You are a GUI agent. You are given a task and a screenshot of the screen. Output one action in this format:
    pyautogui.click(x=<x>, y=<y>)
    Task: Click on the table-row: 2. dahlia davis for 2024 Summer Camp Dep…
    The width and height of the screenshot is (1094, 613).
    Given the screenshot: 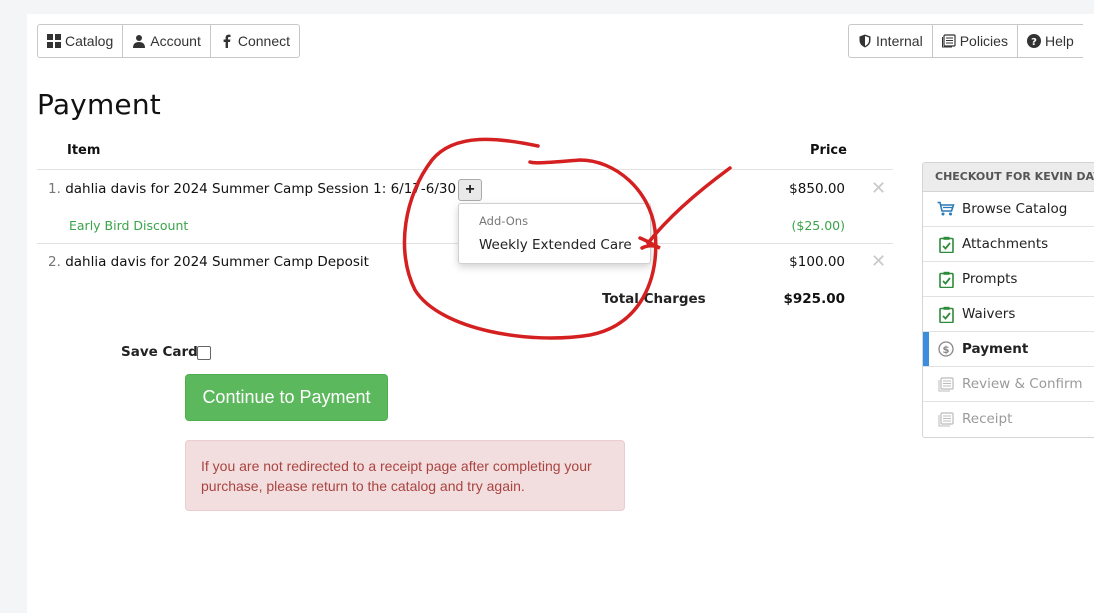 What is the action you would take?
    pyautogui.click(x=208, y=262)
    